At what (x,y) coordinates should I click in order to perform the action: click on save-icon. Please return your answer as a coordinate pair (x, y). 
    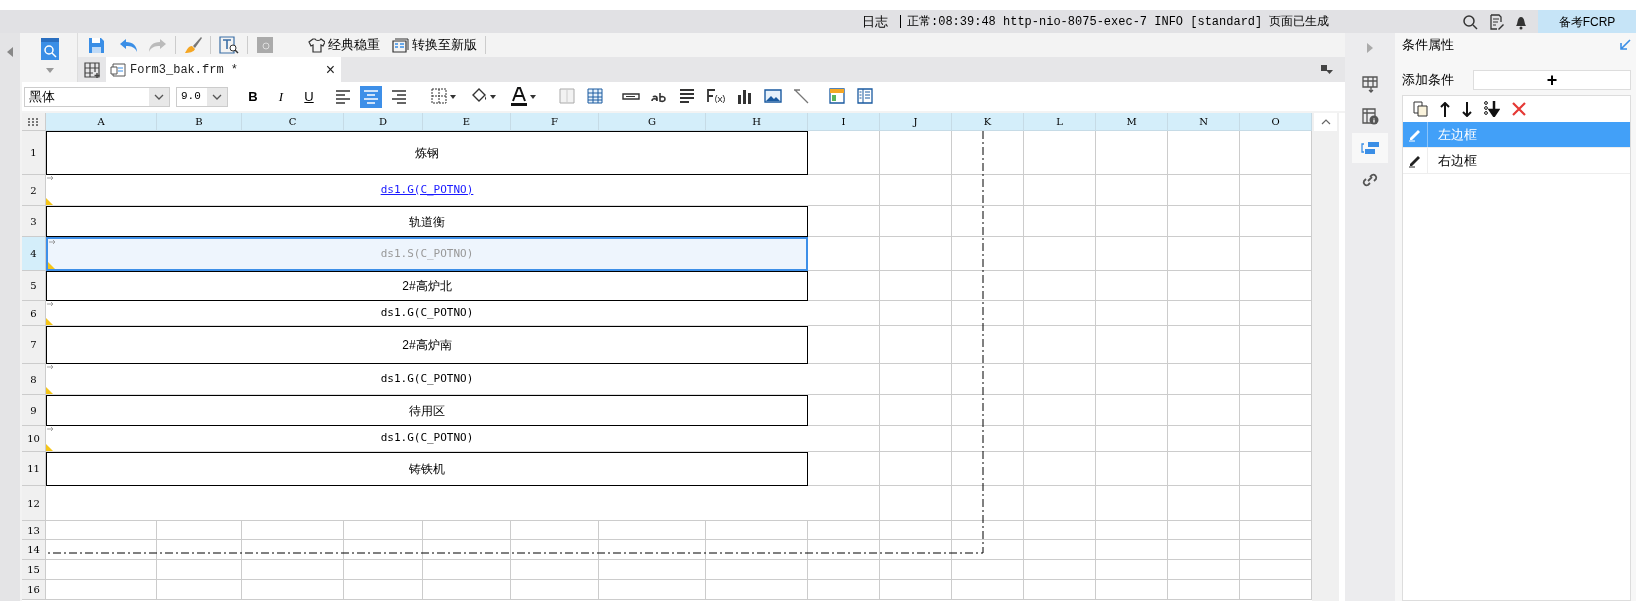
    Looking at the image, I should click on (96, 45).